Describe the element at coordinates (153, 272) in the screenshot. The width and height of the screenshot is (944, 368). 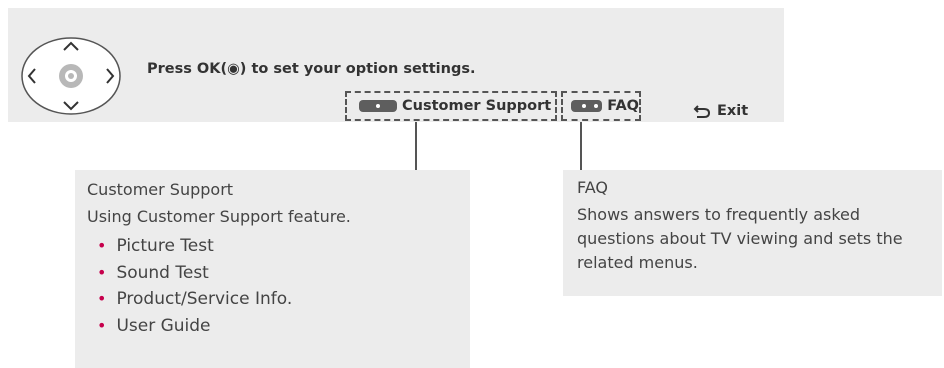
I see `list-item: • Sound Test` at that location.